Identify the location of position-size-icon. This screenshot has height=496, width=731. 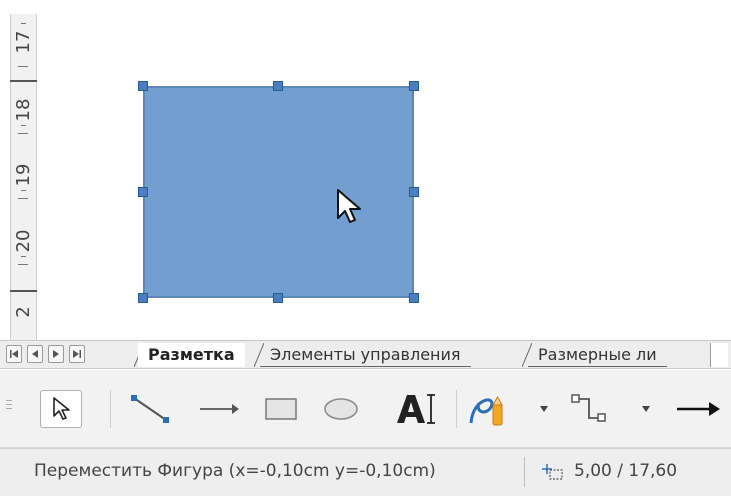
(552, 472).